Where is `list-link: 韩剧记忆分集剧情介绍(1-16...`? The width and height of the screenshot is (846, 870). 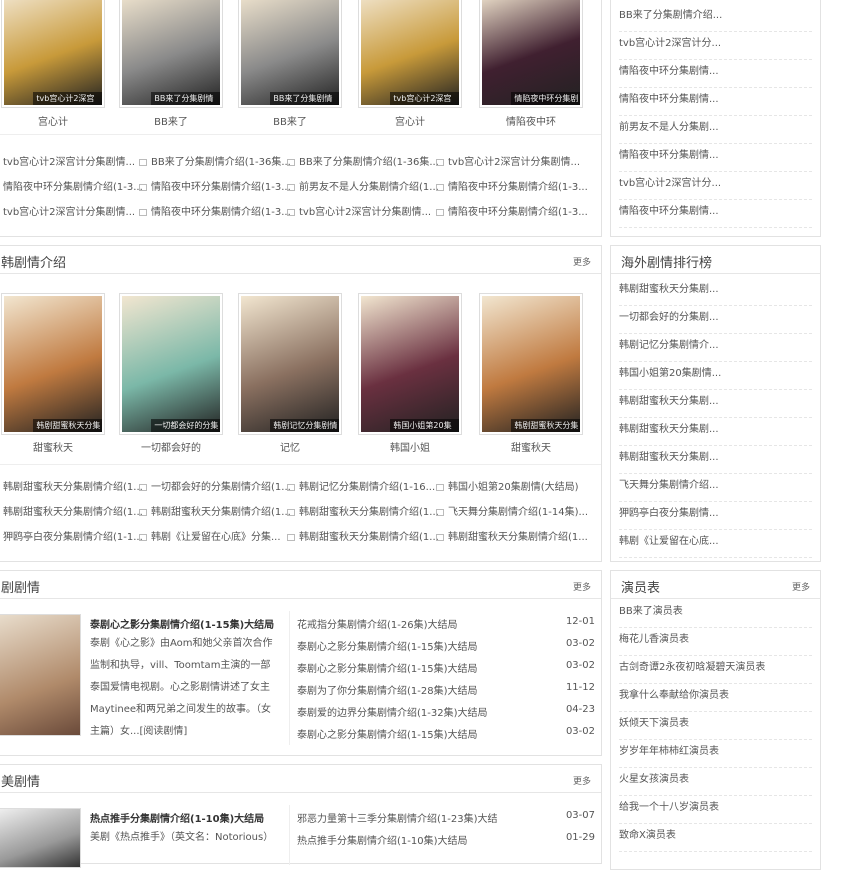
list-link: 韩剧记忆分集剧情介绍(1-16... is located at coordinates (361, 485).